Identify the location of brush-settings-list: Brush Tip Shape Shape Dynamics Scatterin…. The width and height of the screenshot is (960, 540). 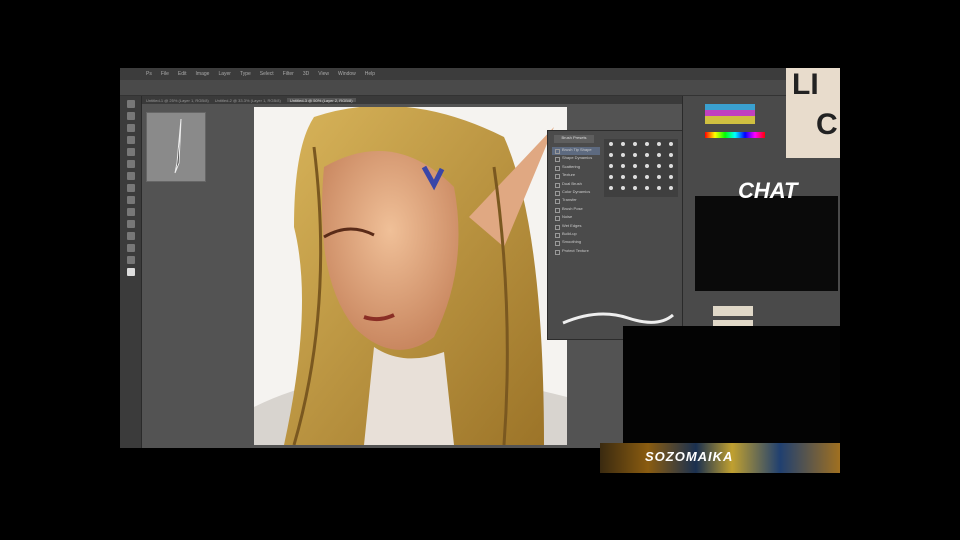
(576, 201).